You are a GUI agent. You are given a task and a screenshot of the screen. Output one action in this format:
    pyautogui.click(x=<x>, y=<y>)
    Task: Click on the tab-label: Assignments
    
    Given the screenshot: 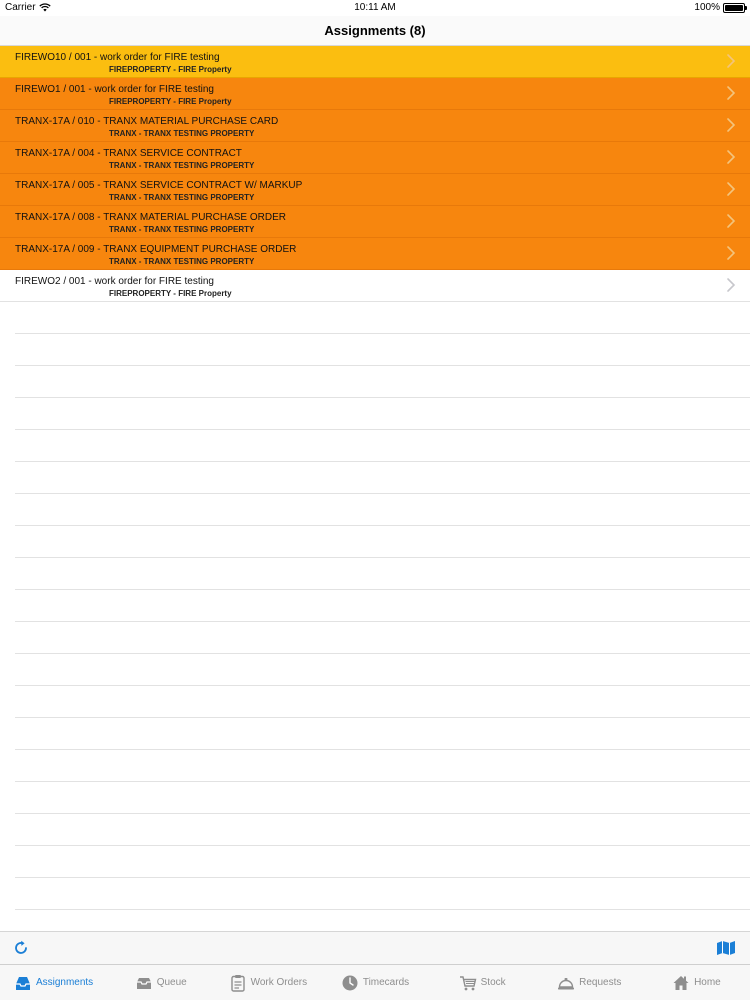 What is the action you would take?
    pyautogui.click(x=64, y=982)
    